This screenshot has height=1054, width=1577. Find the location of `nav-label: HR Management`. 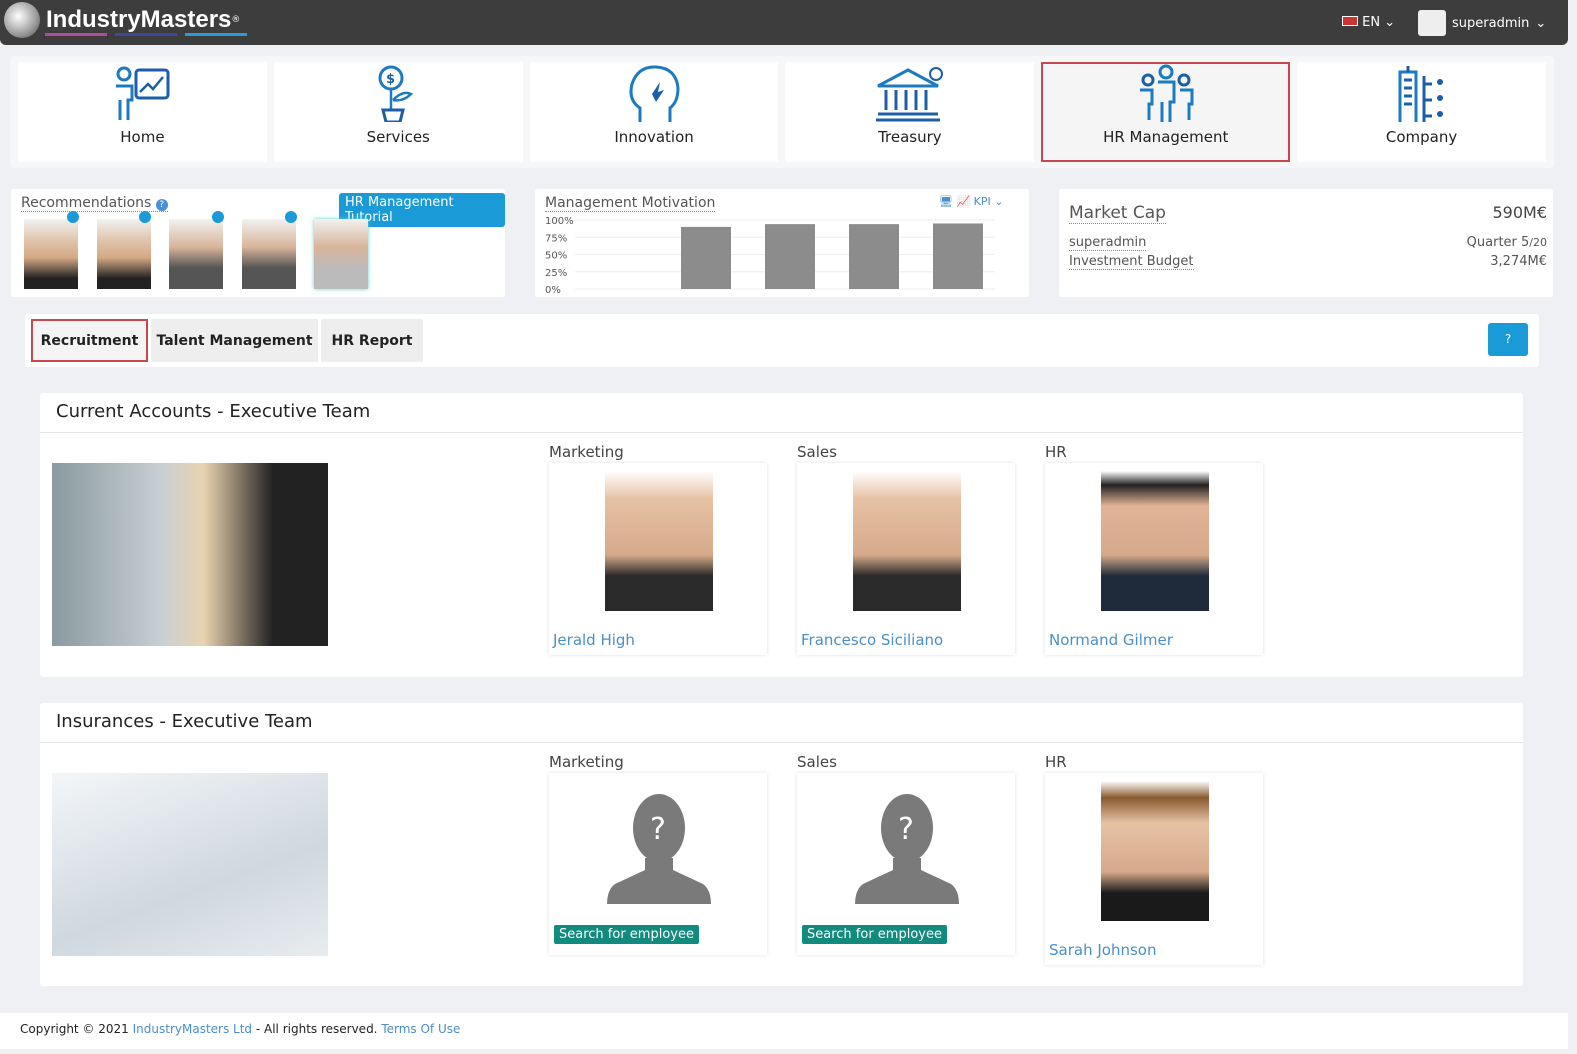

nav-label: HR Management is located at coordinates (1166, 137).